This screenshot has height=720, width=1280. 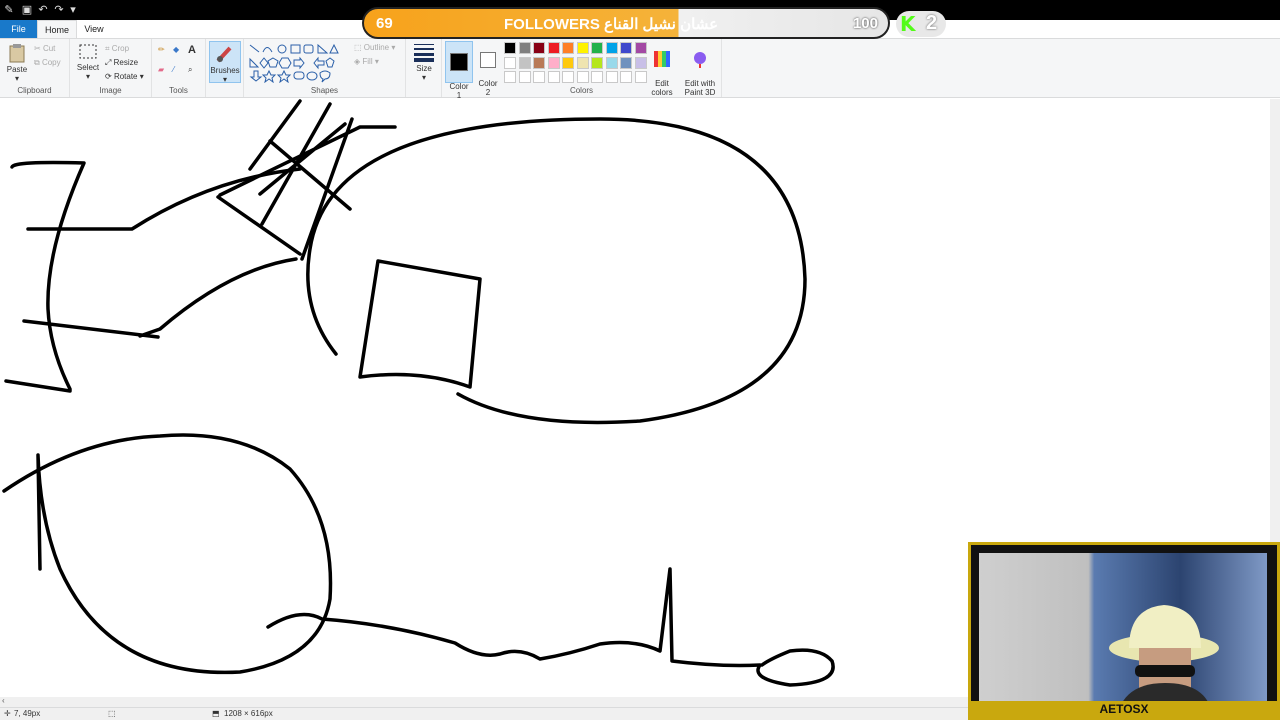 I want to click on shapes-gallery-icon, so click(x=296, y=63).